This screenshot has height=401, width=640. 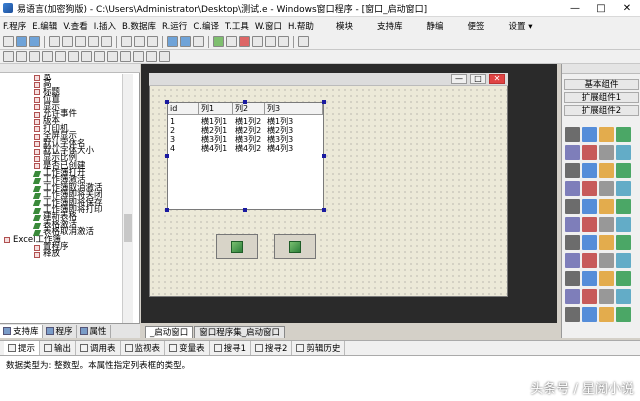 I want to click on new-file-icon, so click(x=8, y=41).